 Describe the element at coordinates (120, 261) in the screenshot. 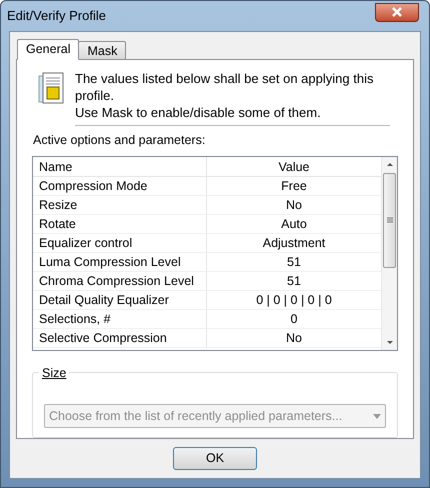

I see `table-cell: Luma Compression Level` at that location.